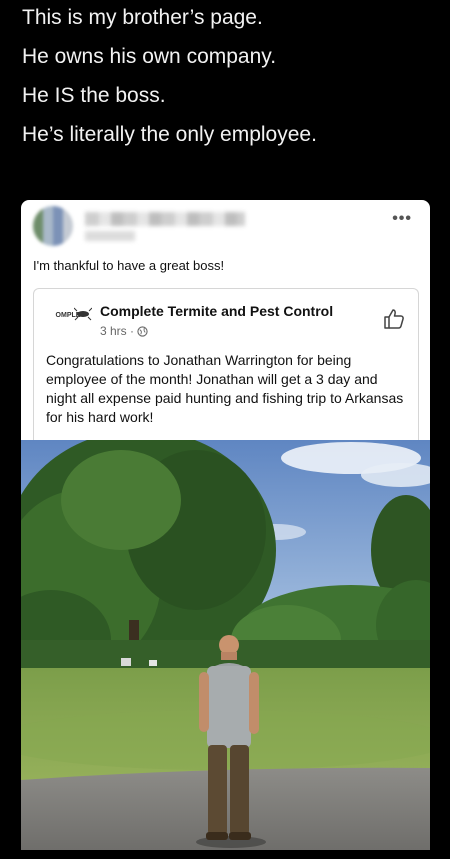  I want to click on like-icon, so click(394, 319).